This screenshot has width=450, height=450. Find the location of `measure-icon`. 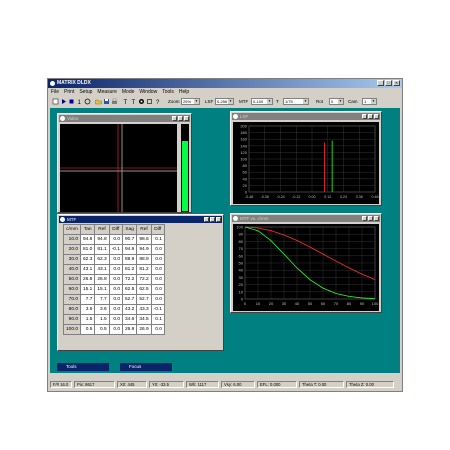

measure-icon is located at coordinates (87, 101).